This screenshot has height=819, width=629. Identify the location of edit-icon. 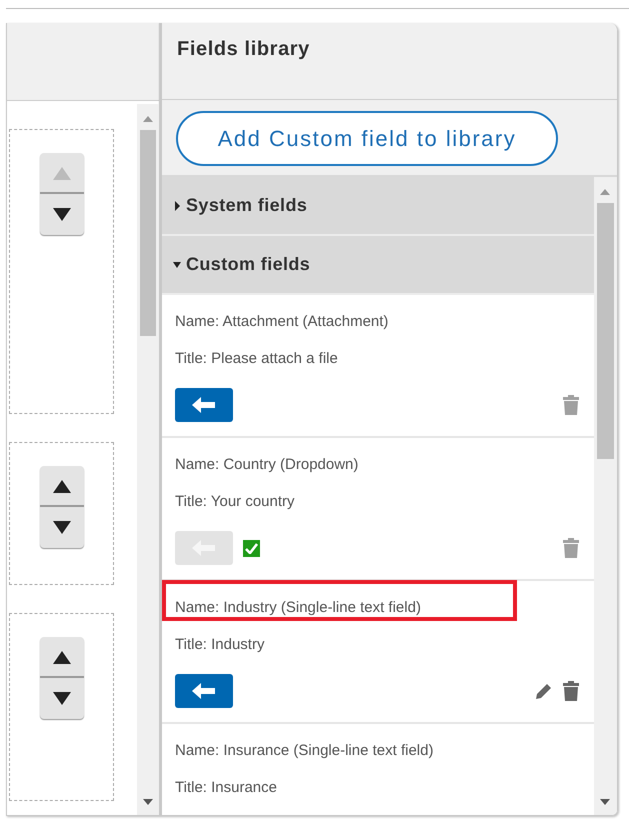
(544, 691).